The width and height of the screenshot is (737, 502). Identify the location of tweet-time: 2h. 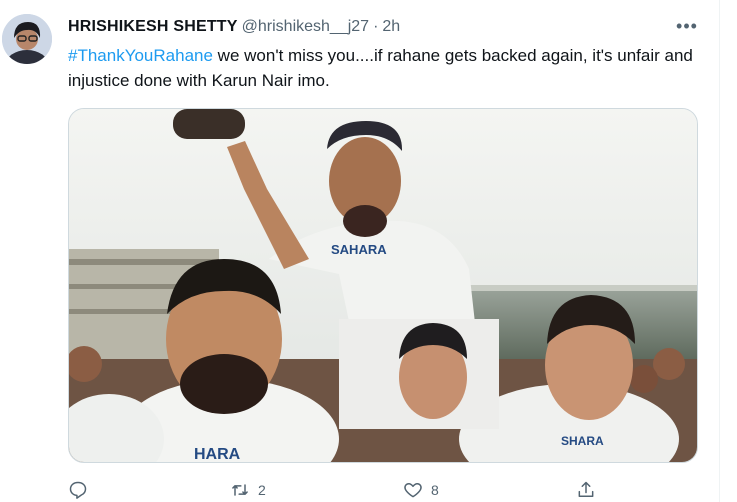
(391, 27).